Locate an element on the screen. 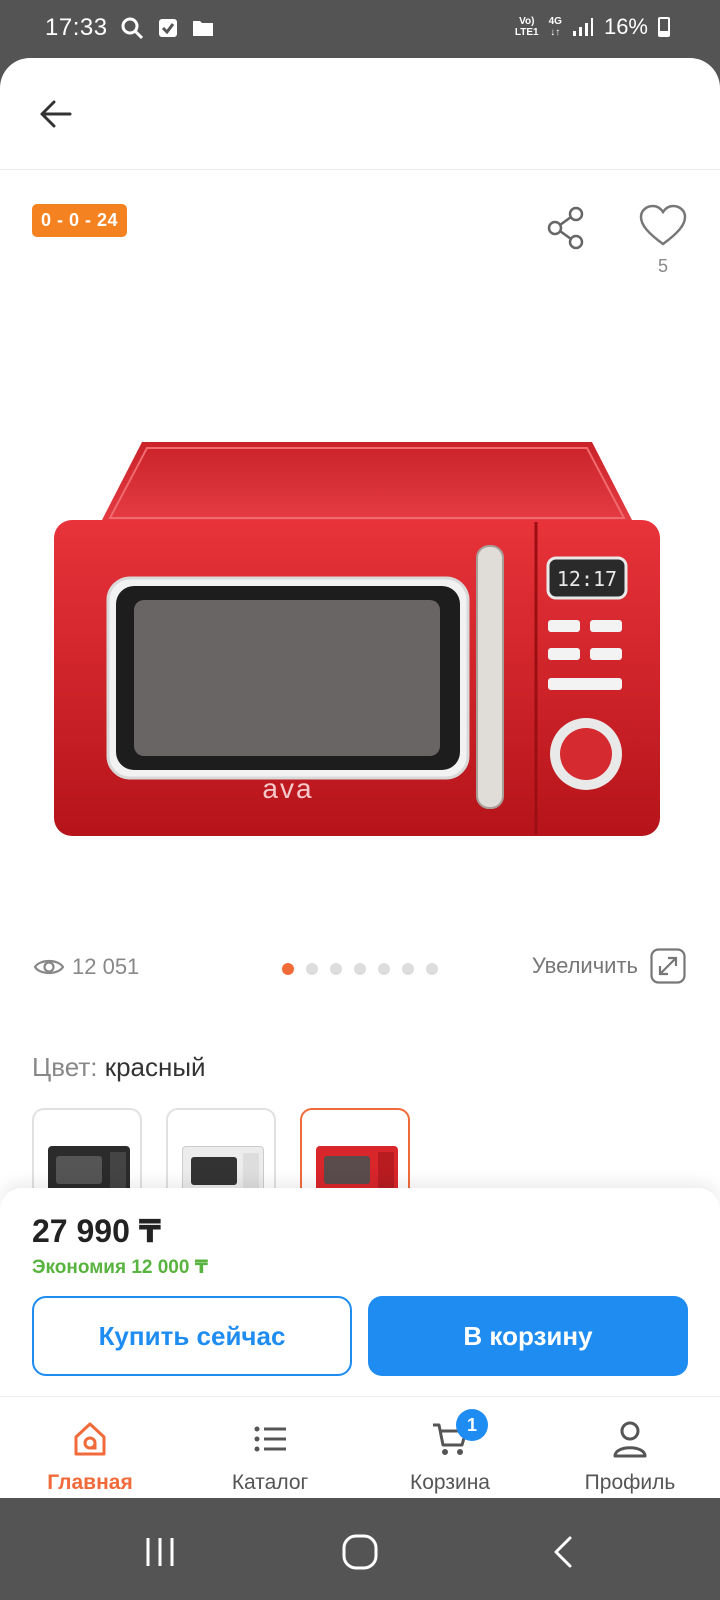 Image resolution: width=720 pixels, height=1600 pixels. bottom-navigation: Главная Каталог 1 Корзина Профиль is located at coordinates (360, 1447).